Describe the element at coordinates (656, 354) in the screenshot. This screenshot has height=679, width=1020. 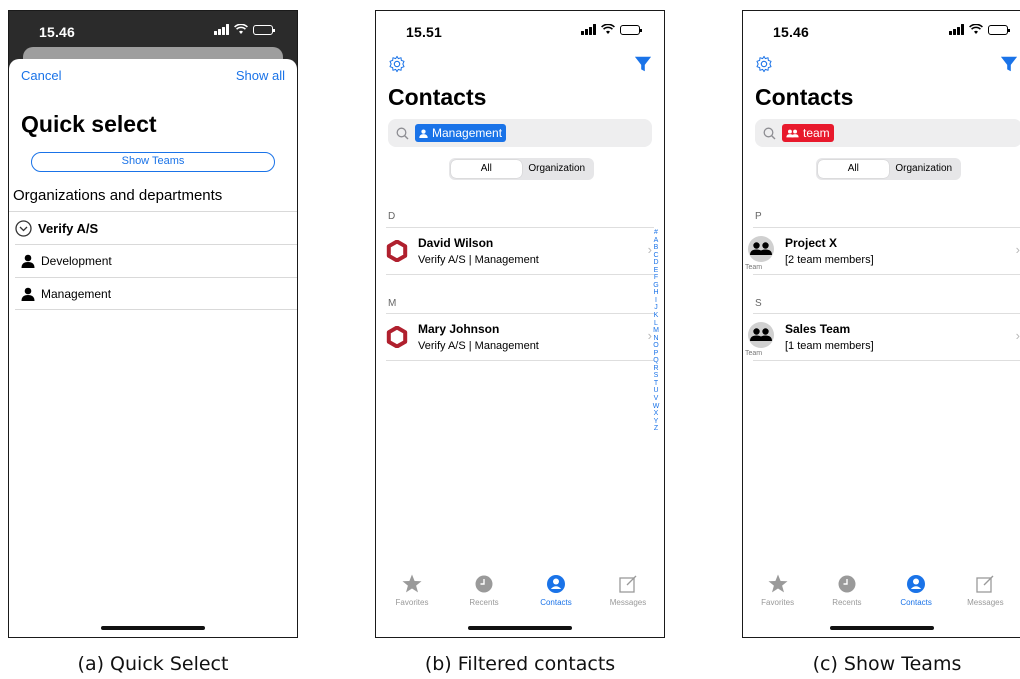
I see `index-letter: P` at that location.